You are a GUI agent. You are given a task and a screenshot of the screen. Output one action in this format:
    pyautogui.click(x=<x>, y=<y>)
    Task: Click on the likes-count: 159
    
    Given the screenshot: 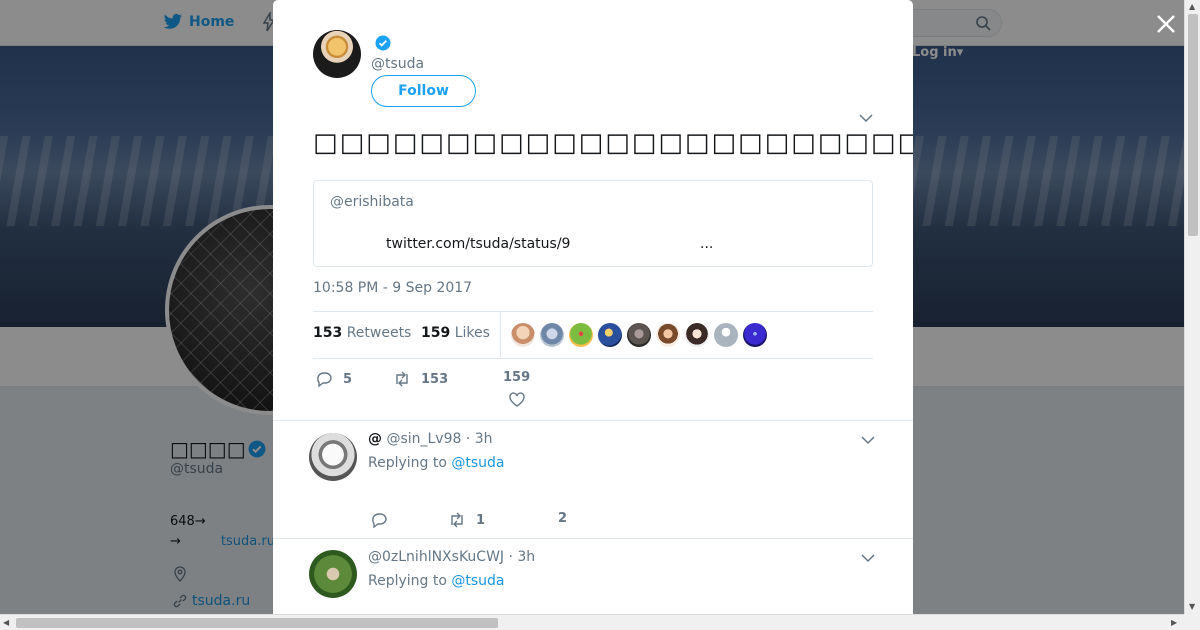 What is the action you would take?
    pyautogui.click(x=436, y=333)
    